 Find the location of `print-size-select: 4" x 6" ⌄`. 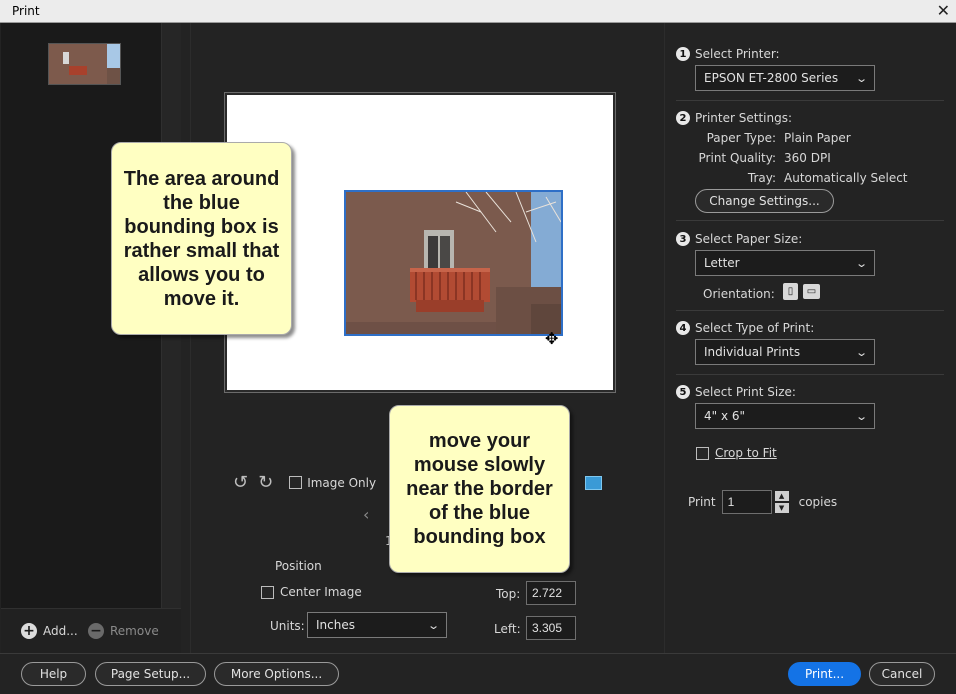

print-size-select: 4" x 6" ⌄ is located at coordinates (785, 416).